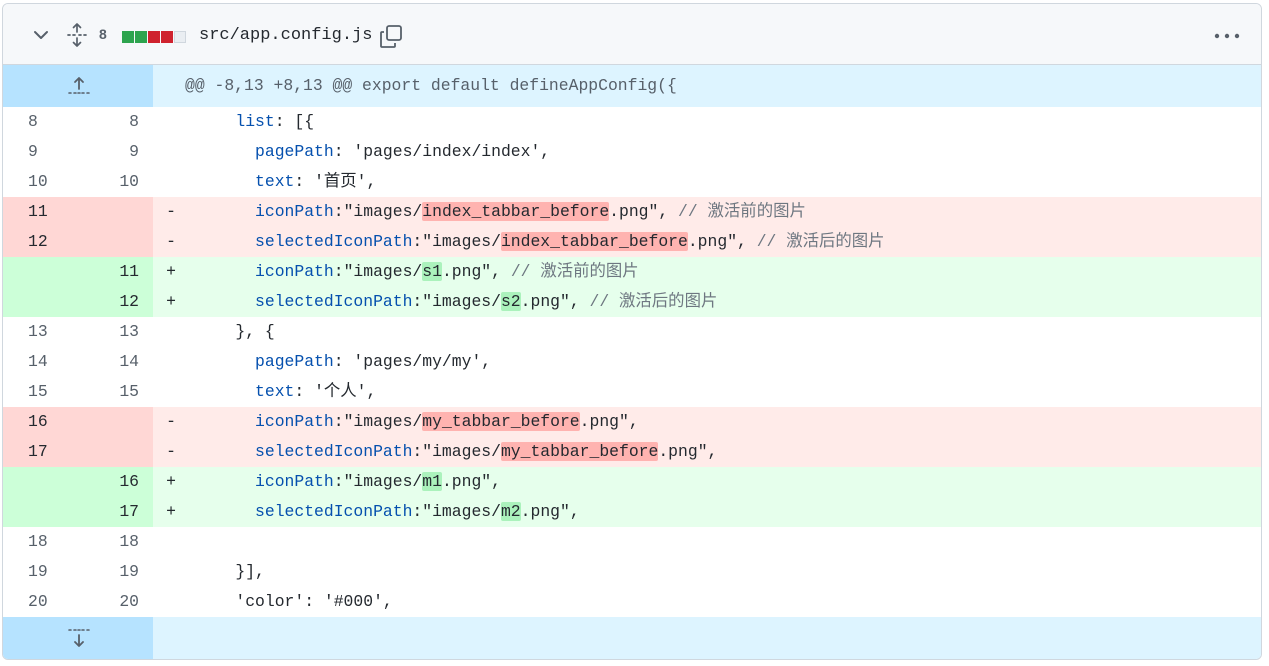 This screenshot has width=1269, height=666. I want to click on new-line-number: 14, so click(115, 362).